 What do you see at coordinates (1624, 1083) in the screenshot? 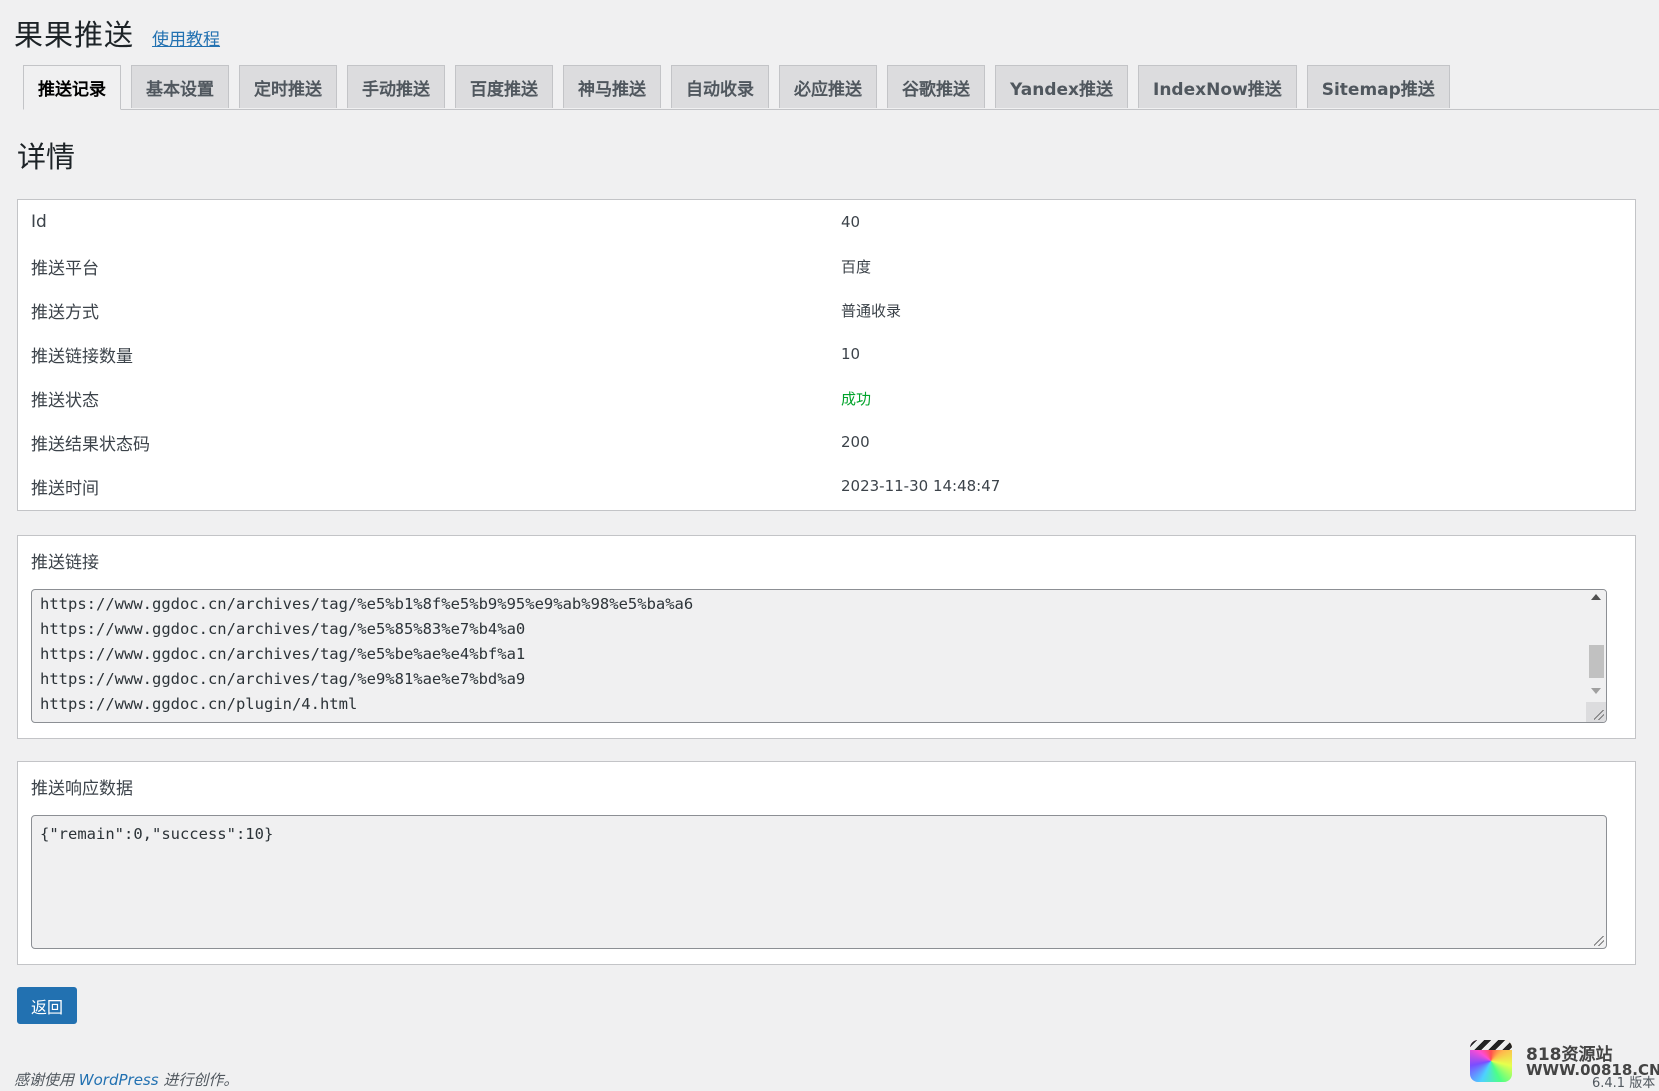
I see `version-text: 6.4.1 版本` at bounding box center [1624, 1083].